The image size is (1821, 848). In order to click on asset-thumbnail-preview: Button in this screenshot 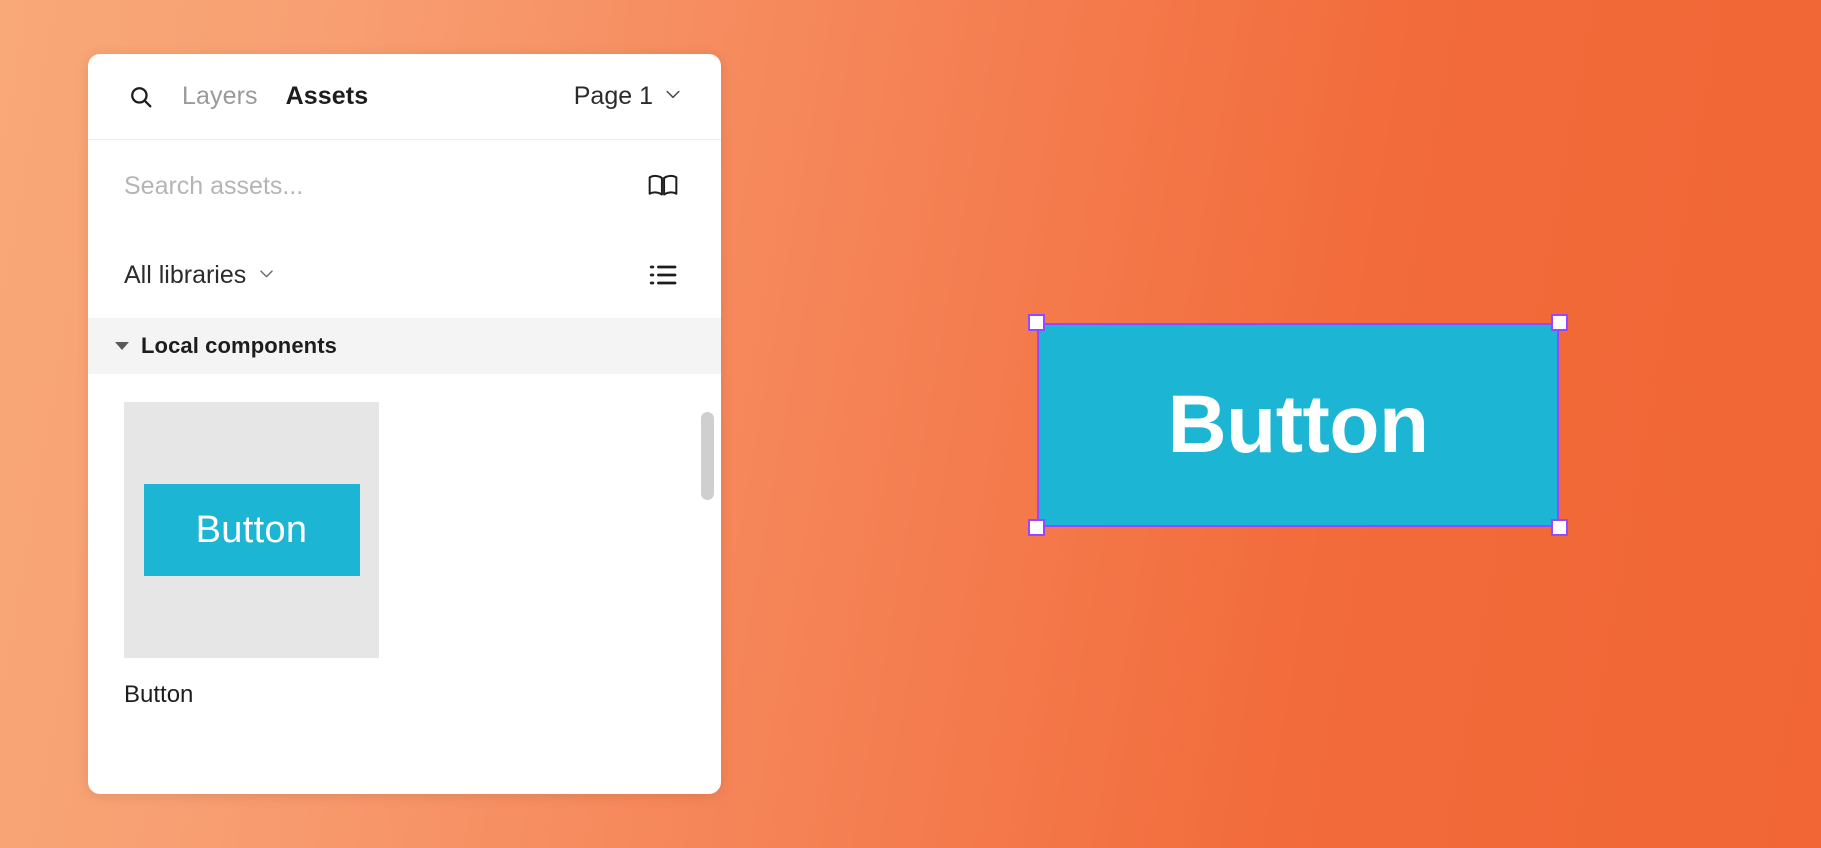, I will do `click(251, 530)`.